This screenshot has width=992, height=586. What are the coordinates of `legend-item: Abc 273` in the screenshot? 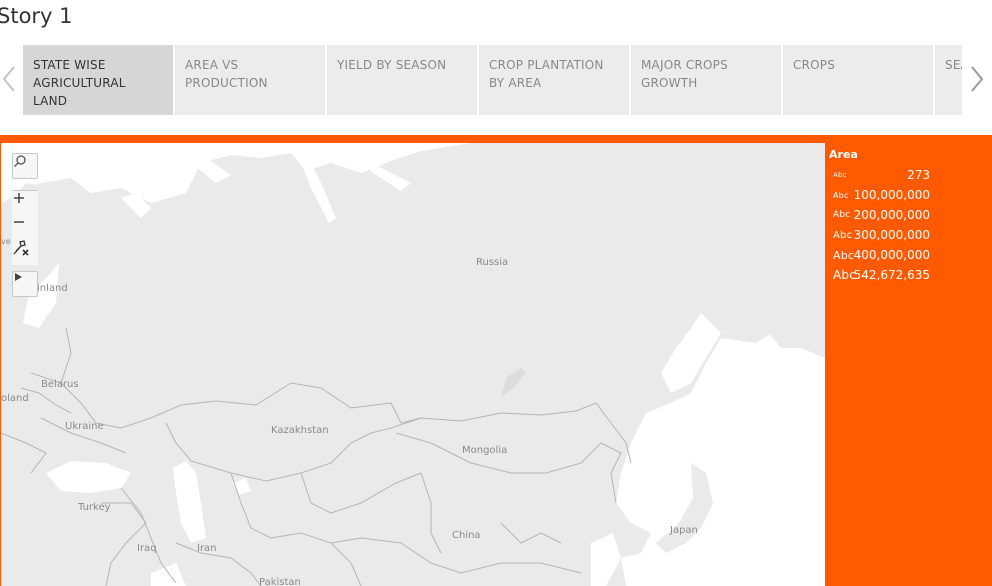 It's located at (909, 175).